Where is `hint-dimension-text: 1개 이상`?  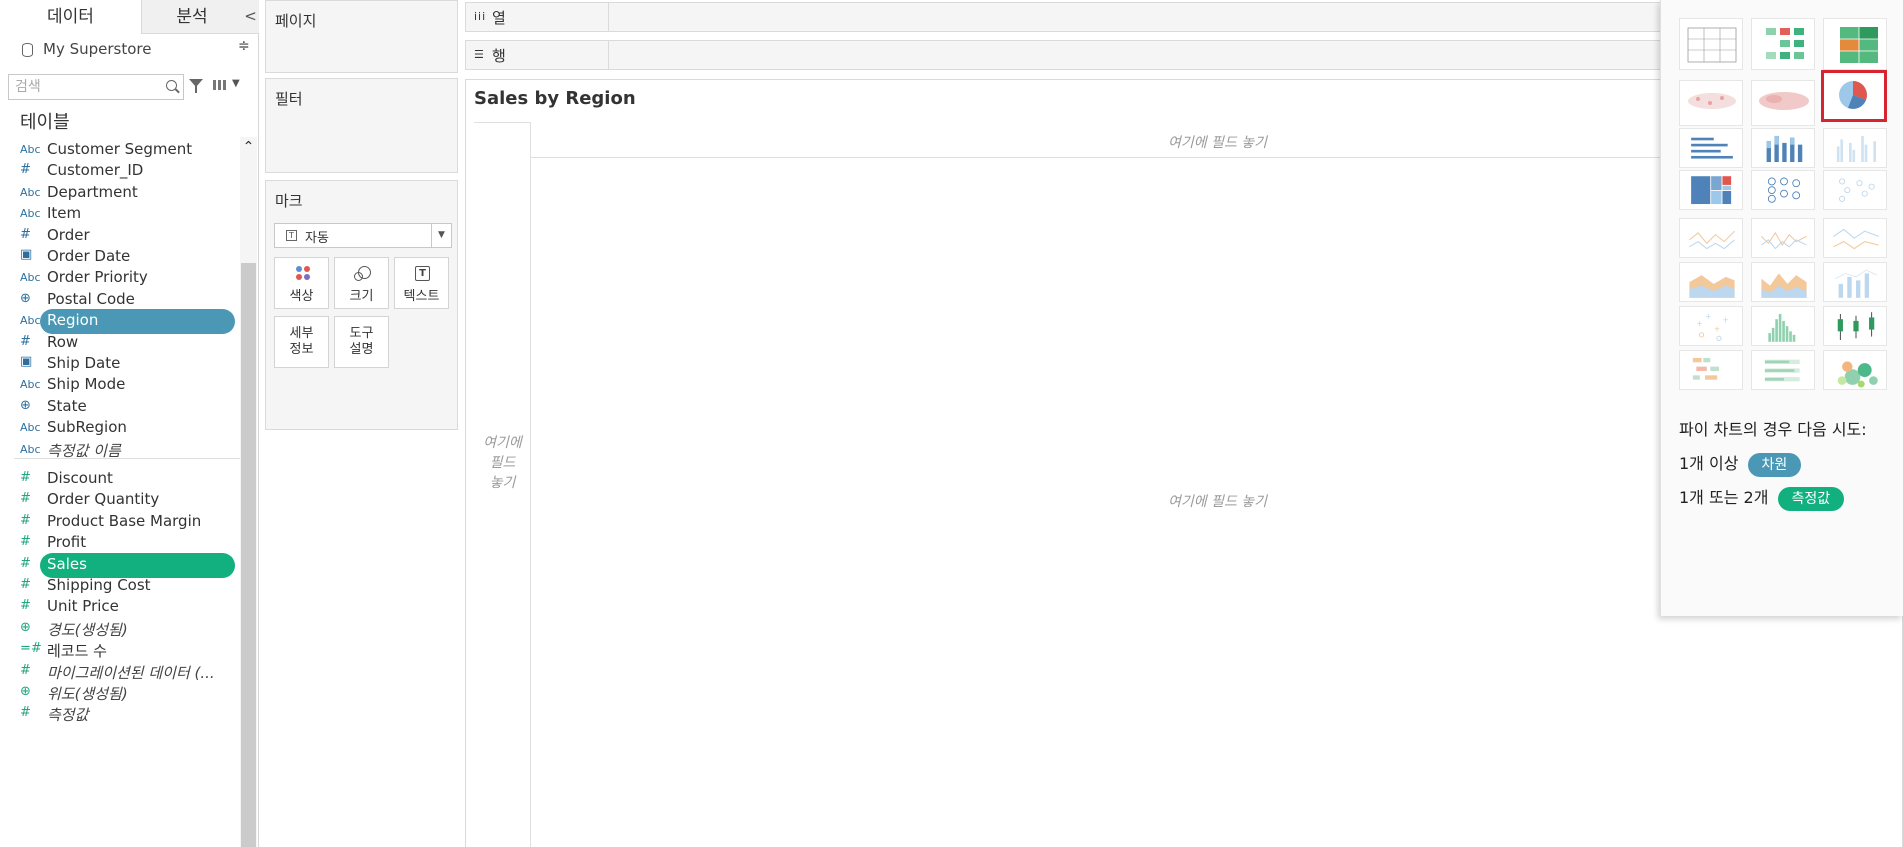
hint-dimension-text: 1개 이상 is located at coordinates (1709, 463).